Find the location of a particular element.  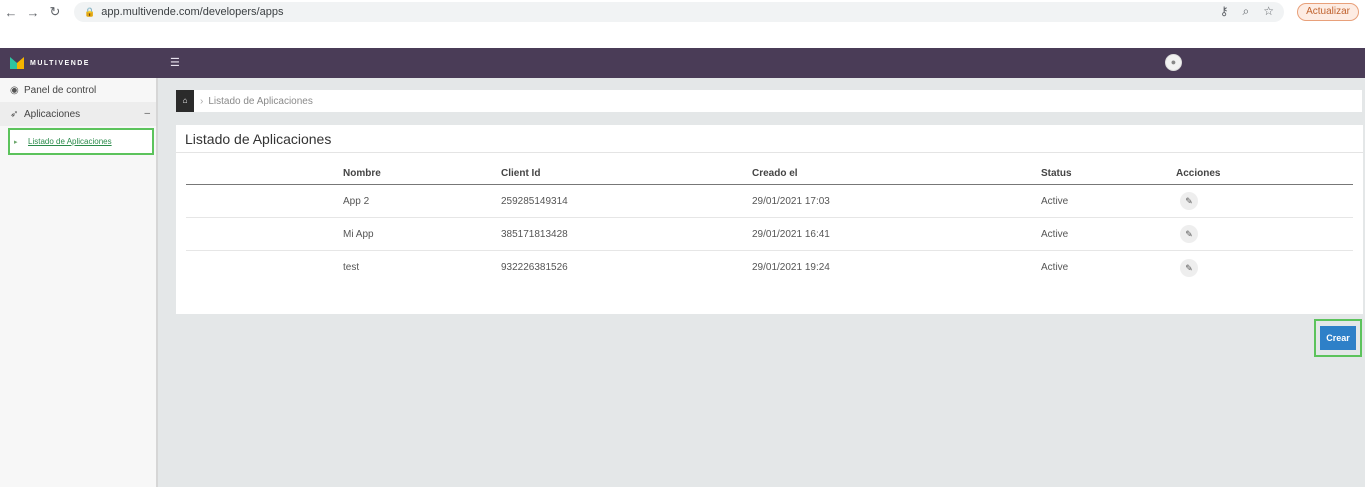

update-browser-button: Actualizar is located at coordinates (1328, 12).